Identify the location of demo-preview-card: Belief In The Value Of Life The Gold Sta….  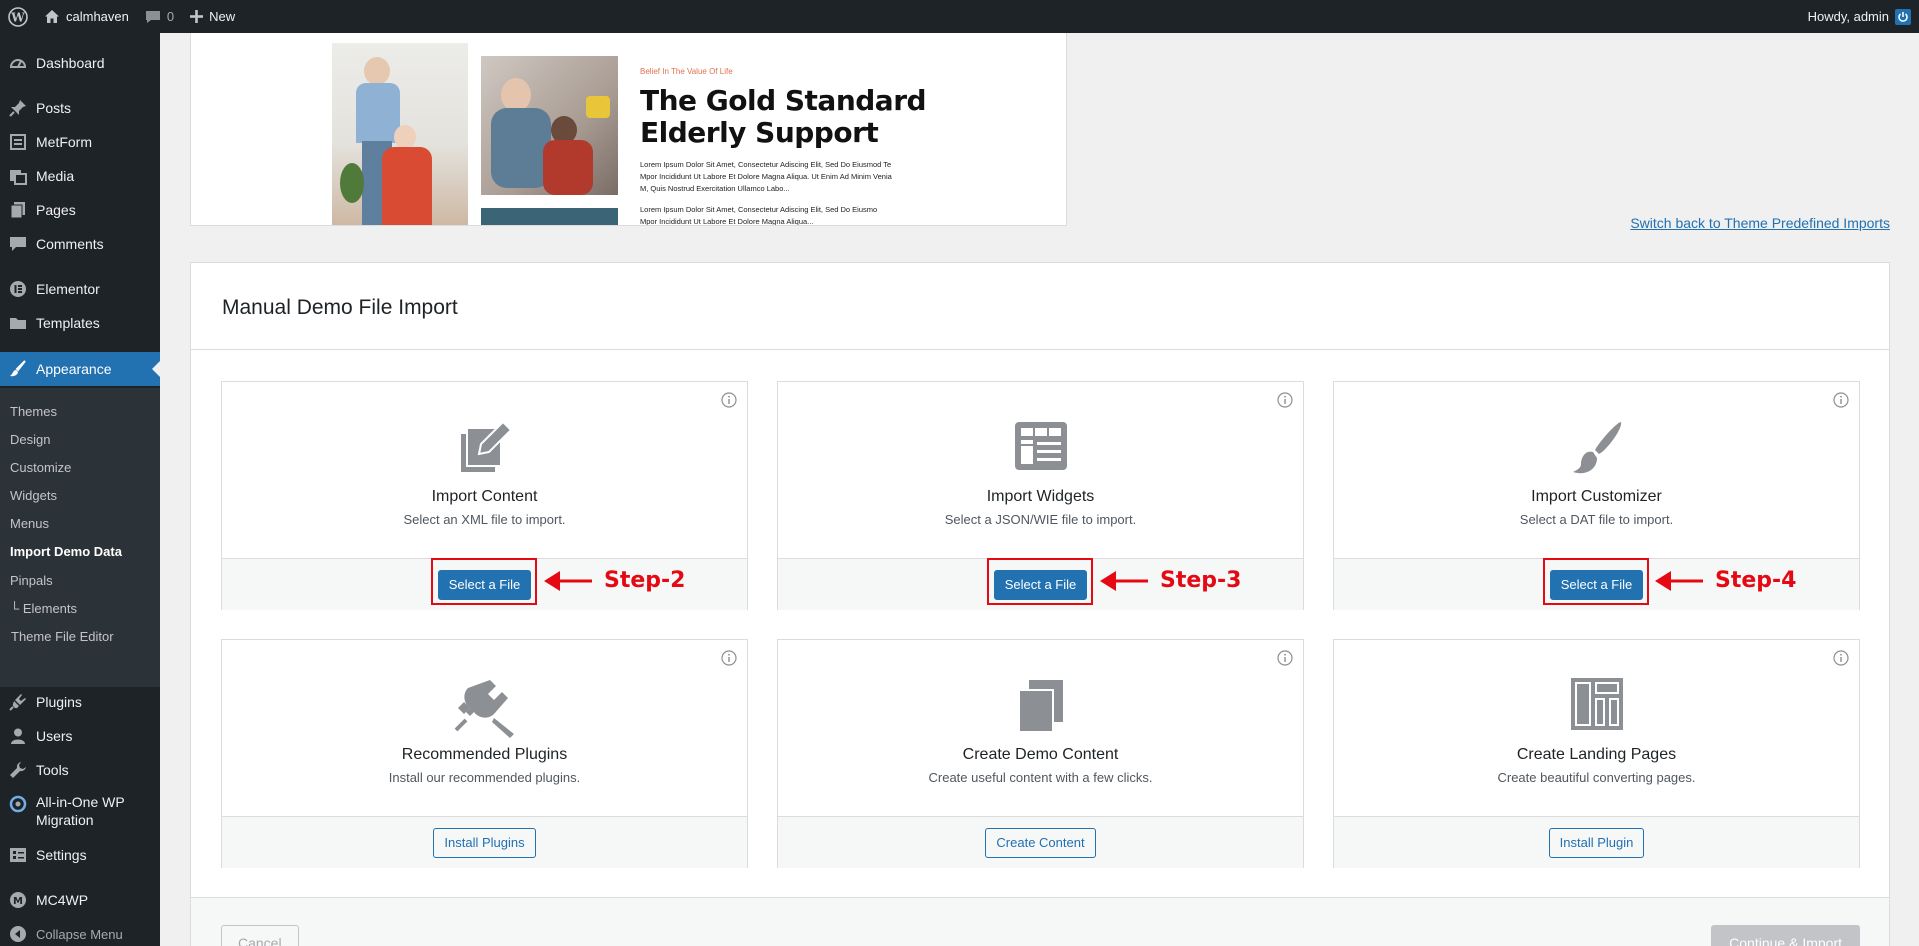
(628, 129).